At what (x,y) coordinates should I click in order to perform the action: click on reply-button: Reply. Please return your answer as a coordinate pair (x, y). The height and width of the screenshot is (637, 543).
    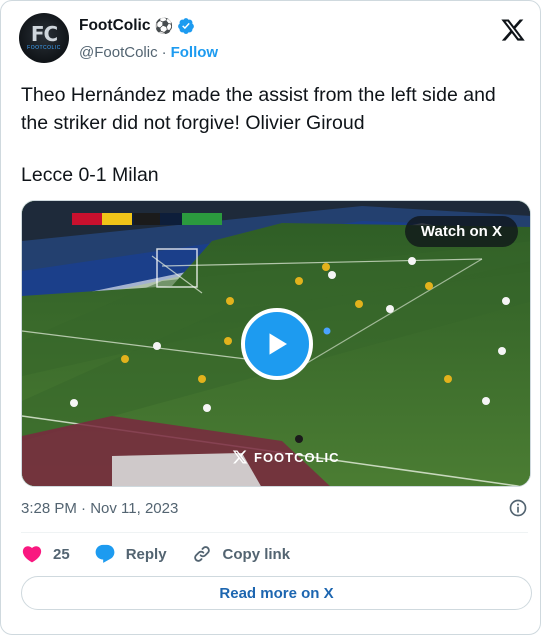
    Looking at the image, I should click on (130, 554).